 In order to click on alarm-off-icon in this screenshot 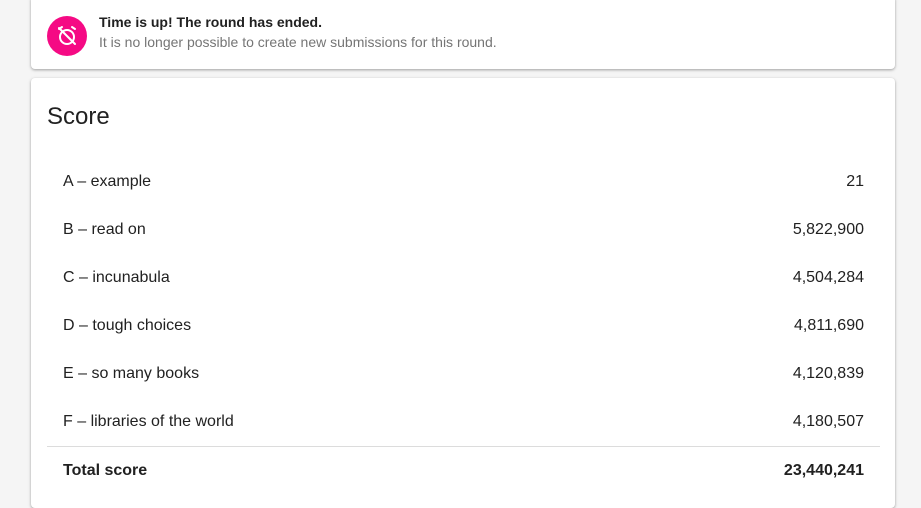, I will do `click(67, 36)`.